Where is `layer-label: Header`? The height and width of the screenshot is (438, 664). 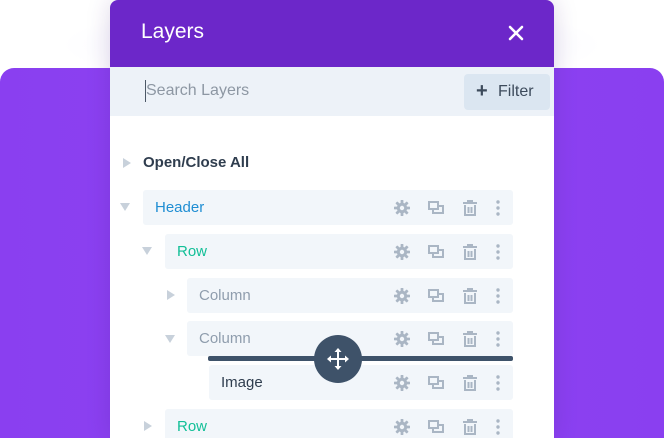
layer-label: Header is located at coordinates (180, 207).